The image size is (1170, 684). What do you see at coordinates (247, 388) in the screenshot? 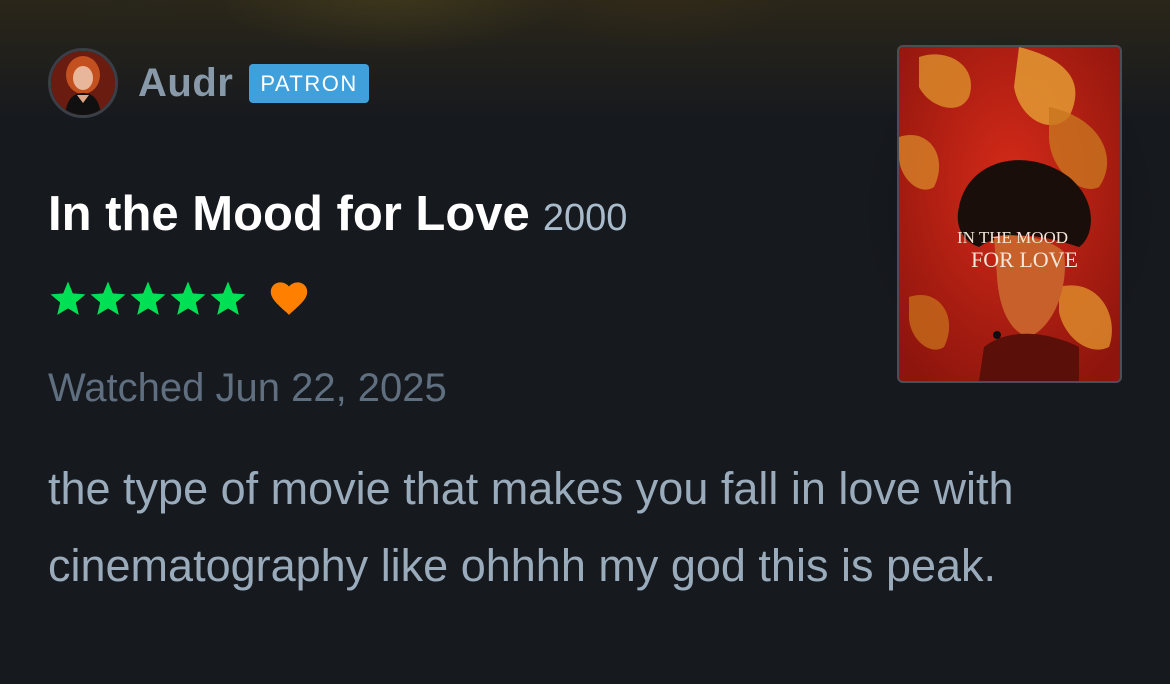
I see `watched-date: Watched Jun 22, 2025` at bounding box center [247, 388].